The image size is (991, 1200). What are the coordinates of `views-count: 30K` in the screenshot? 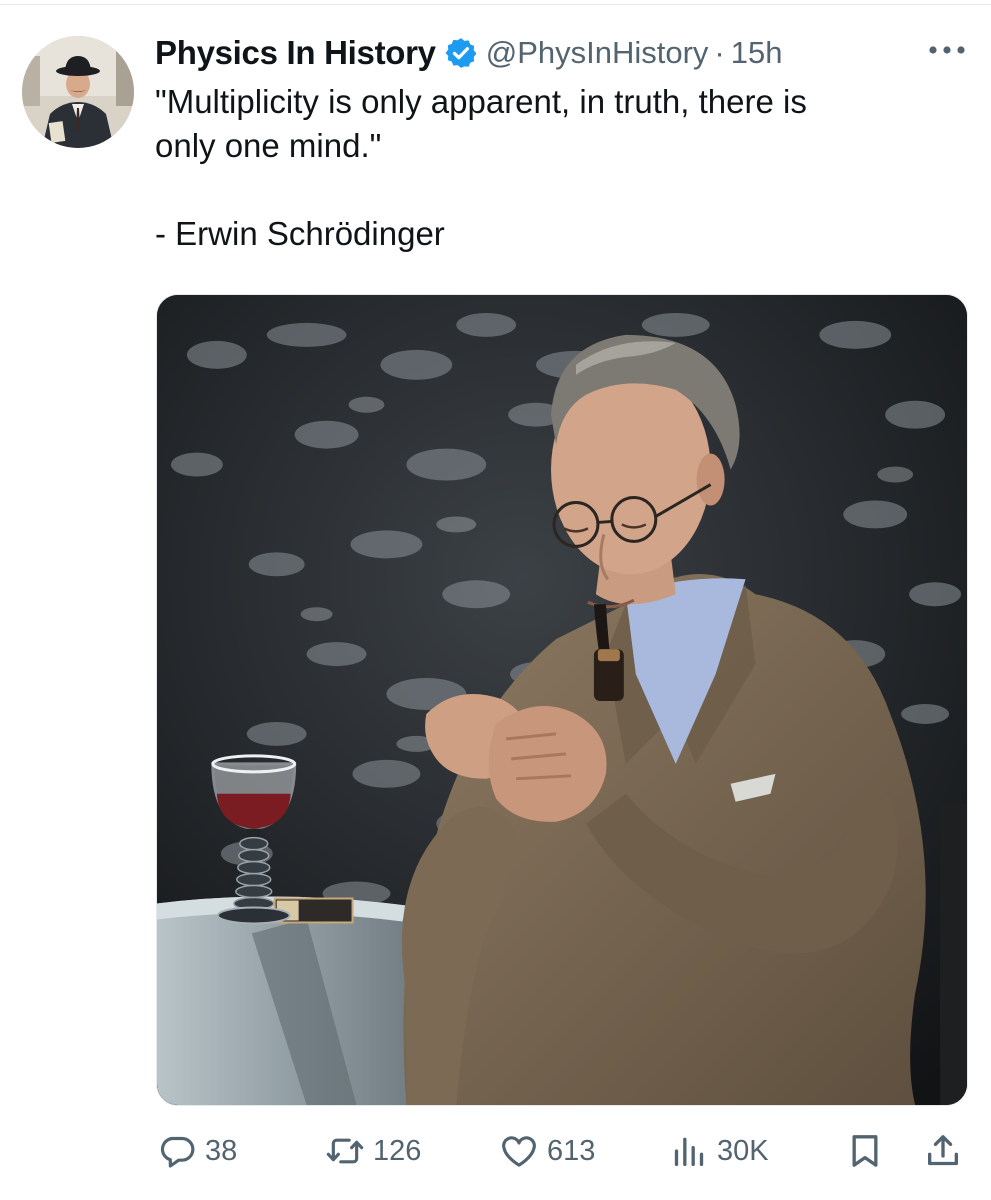 It's located at (743, 1150).